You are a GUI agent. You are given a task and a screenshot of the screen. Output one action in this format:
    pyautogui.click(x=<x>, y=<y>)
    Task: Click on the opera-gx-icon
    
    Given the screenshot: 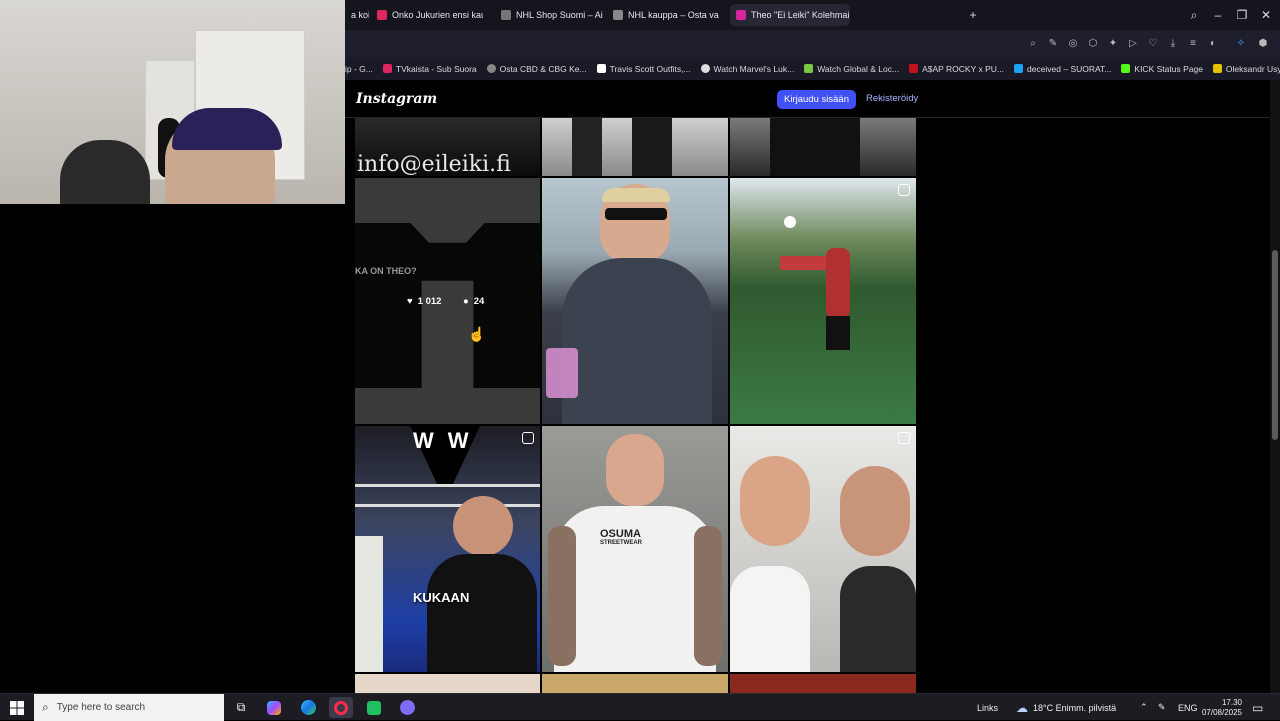 What is the action you would take?
    pyautogui.click(x=341, y=707)
    